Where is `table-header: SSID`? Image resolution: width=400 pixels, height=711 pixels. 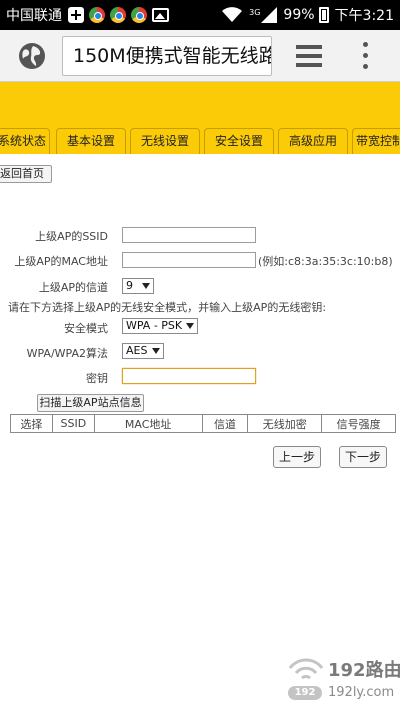 table-header: SSID is located at coordinates (73, 423).